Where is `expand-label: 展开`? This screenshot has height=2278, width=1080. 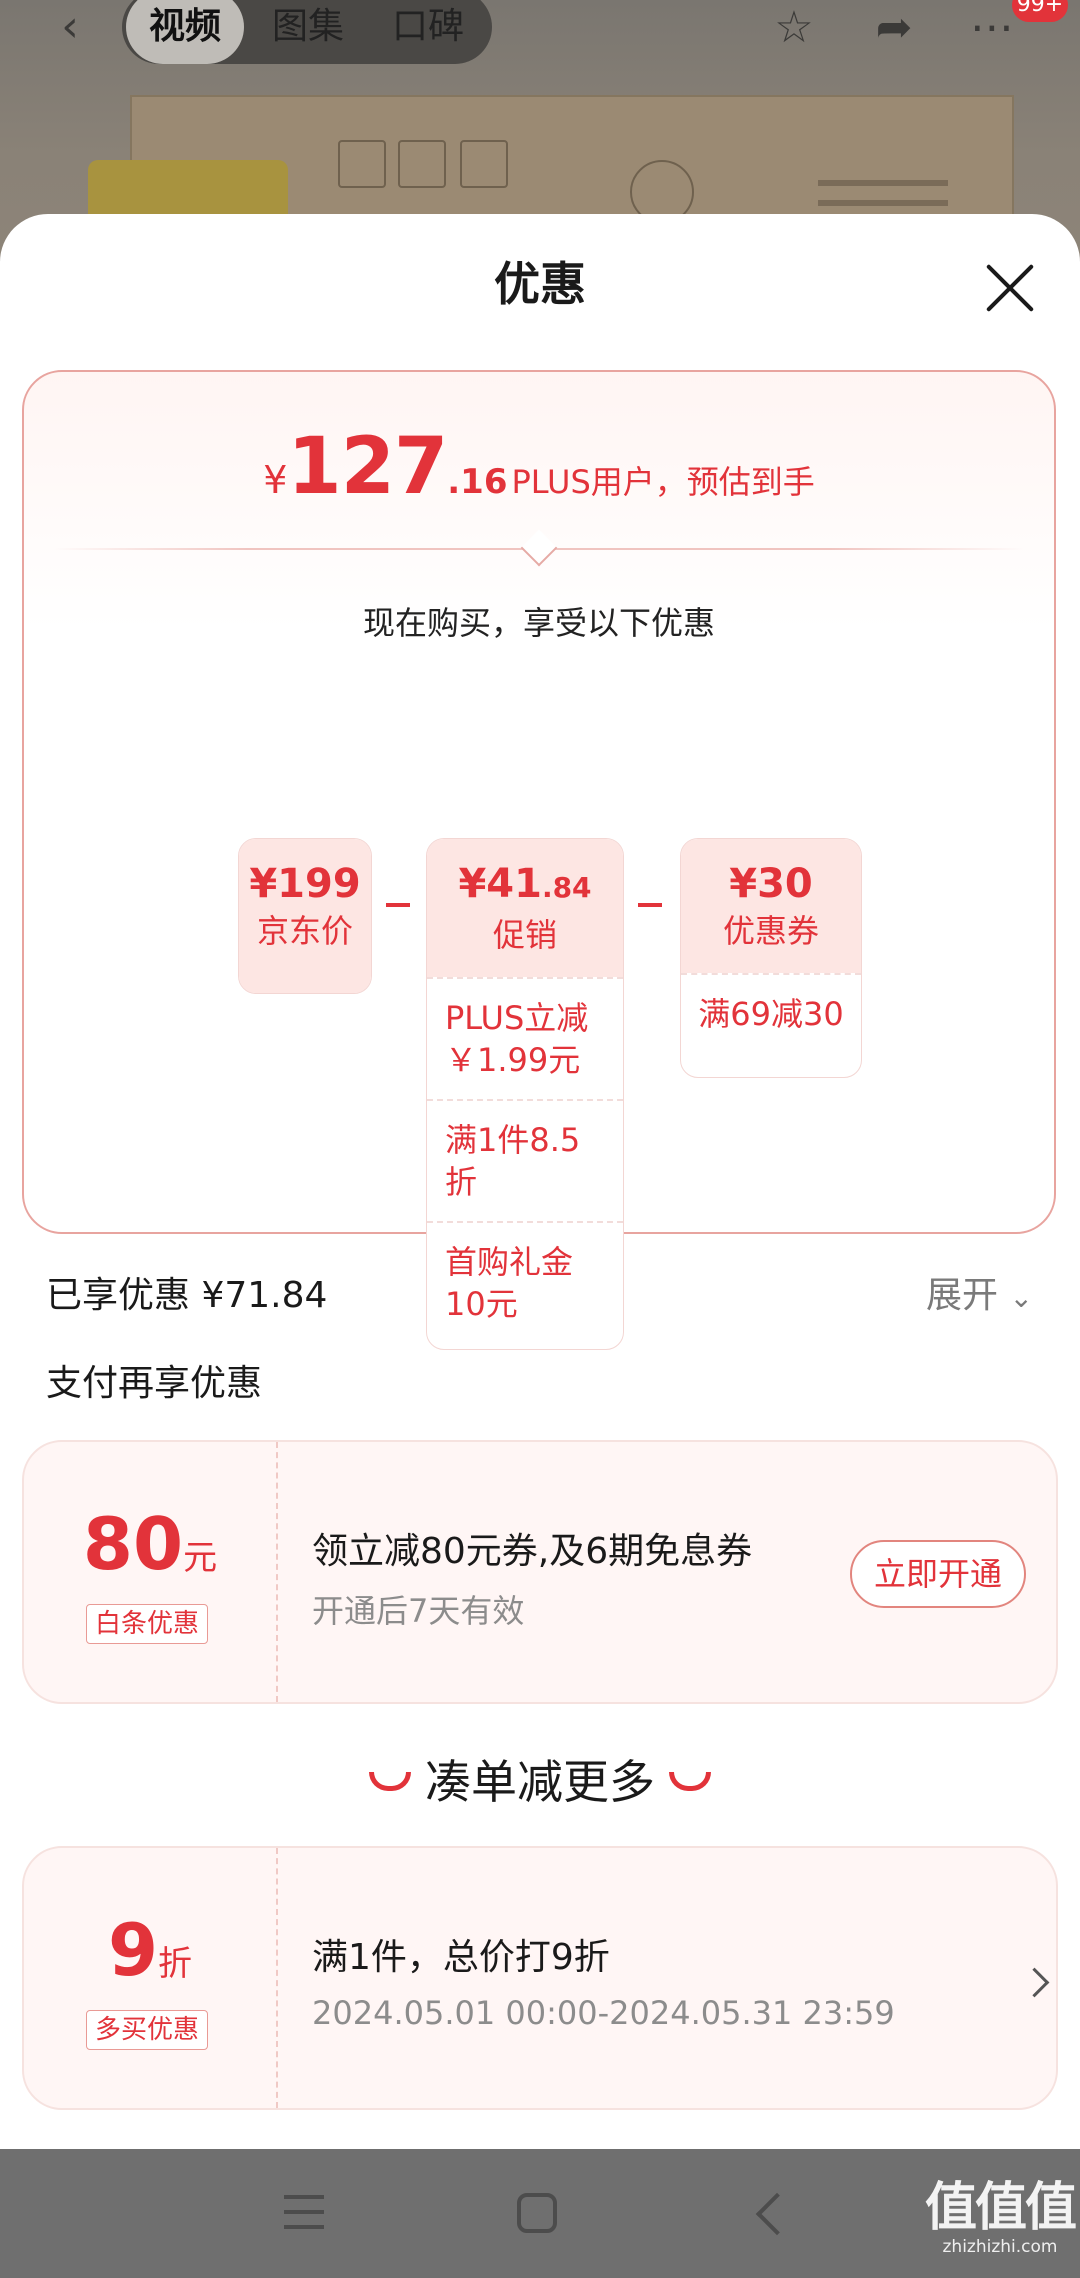
expand-label: 展开 is located at coordinates (962, 1295).